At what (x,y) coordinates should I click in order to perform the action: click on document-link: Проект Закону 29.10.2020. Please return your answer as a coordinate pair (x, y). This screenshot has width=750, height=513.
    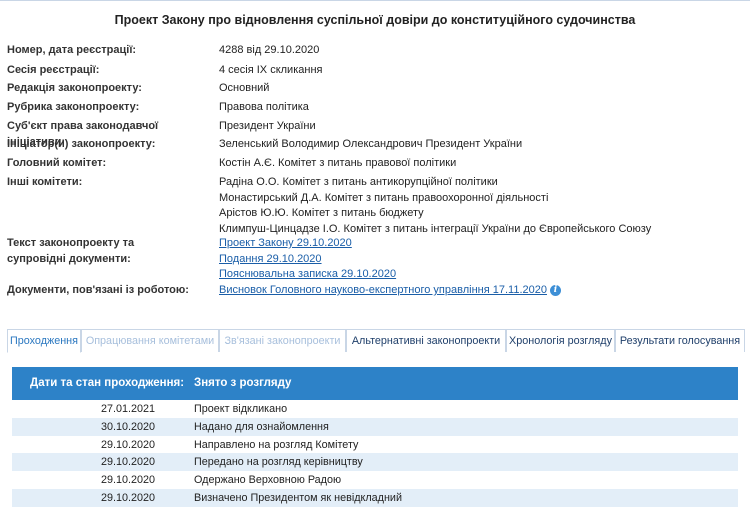
    Looking at the image, I should click on (479, 243).